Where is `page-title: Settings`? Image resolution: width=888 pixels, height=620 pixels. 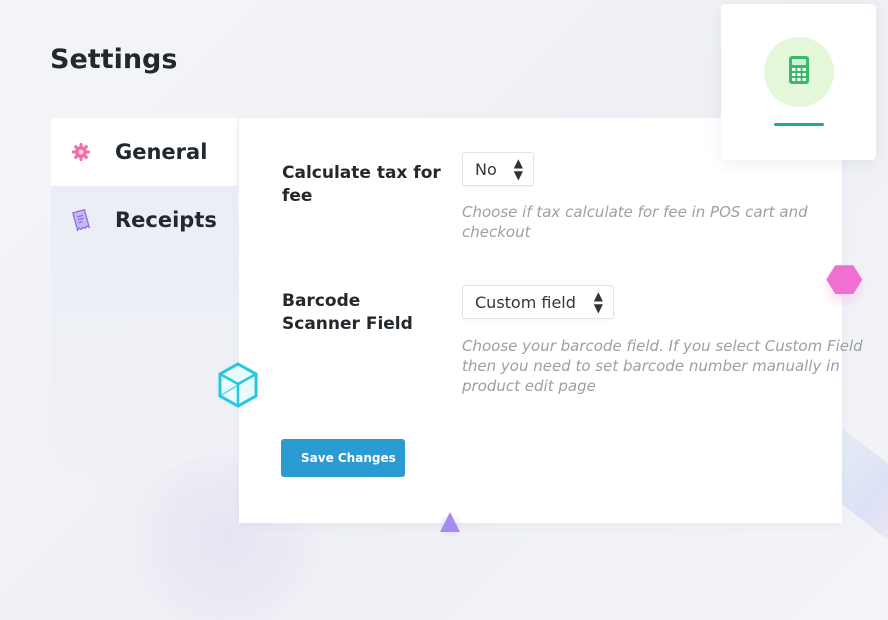 page-title: Settings is located at coordinates (114, 59).